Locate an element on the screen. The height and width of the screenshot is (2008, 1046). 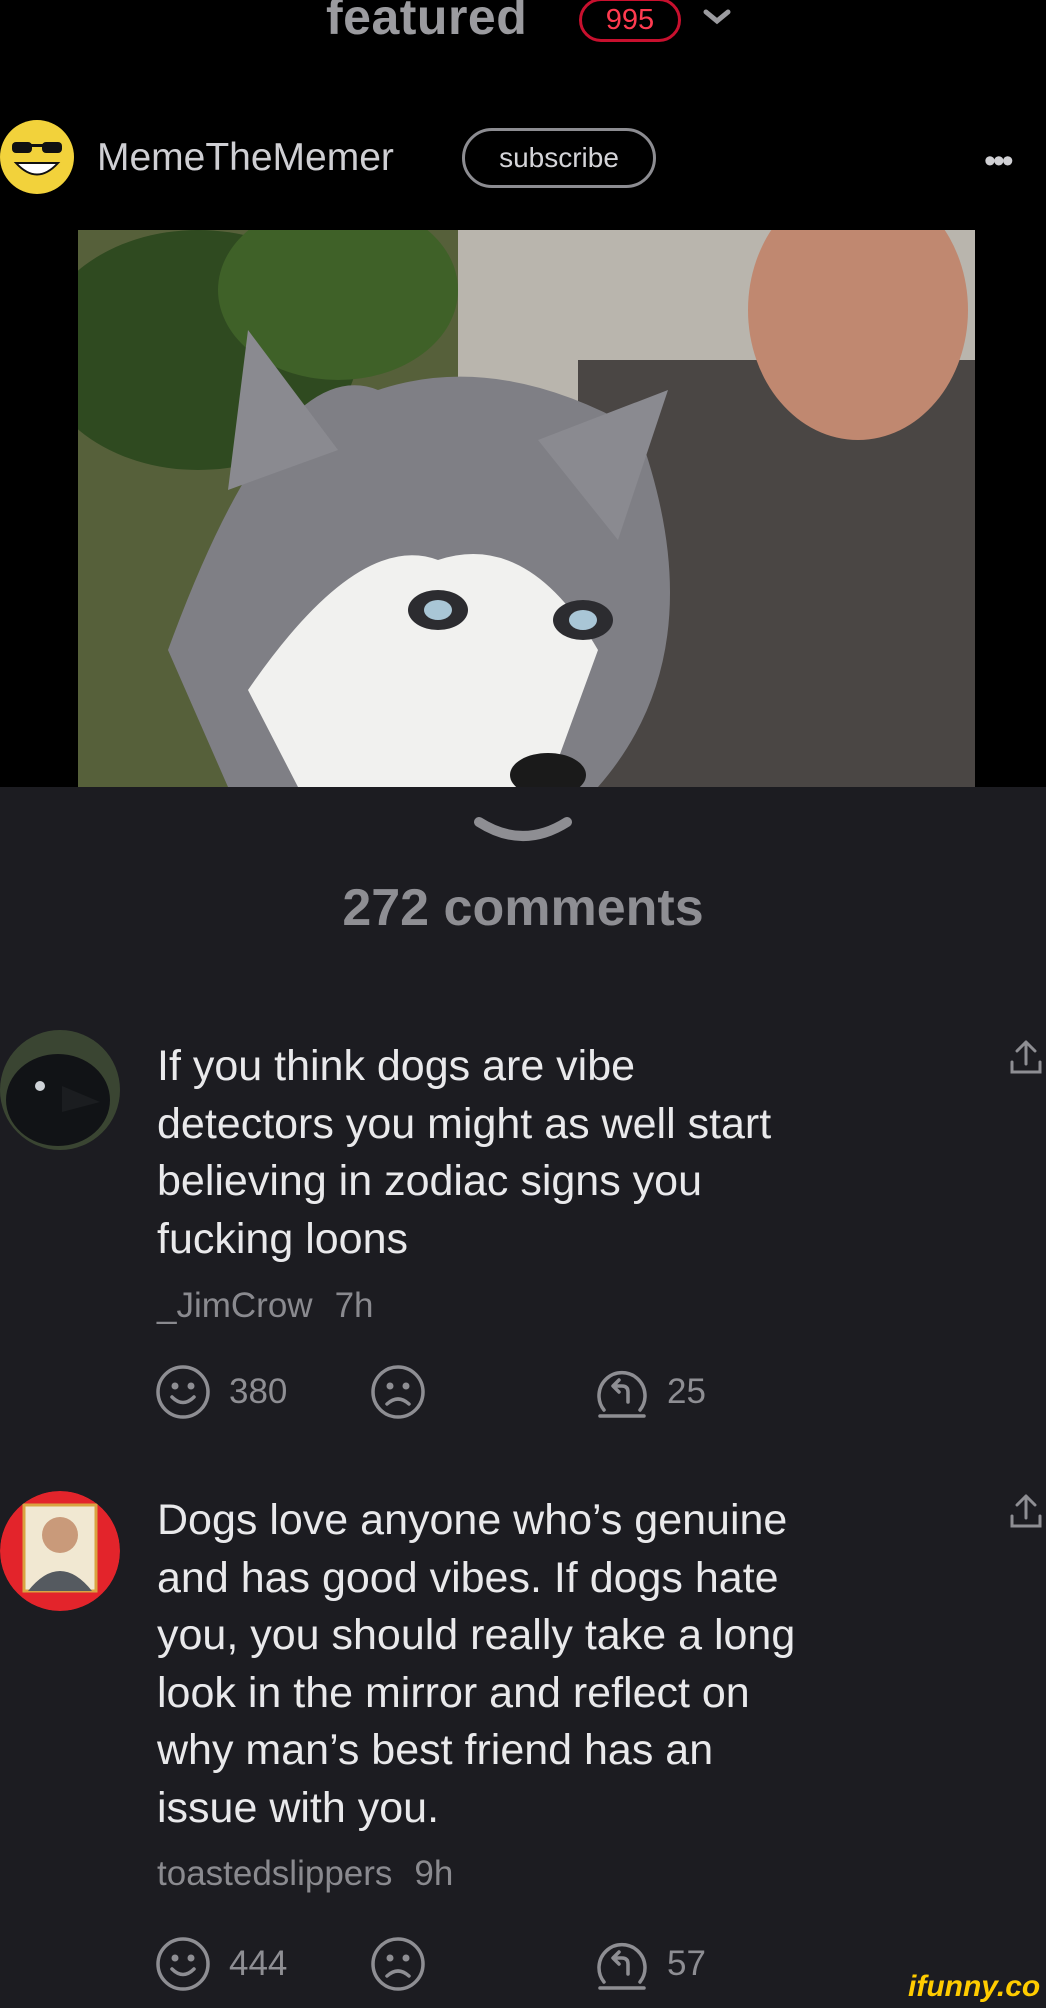
more-options-icon: ••• is located at coordinates (999, 161).